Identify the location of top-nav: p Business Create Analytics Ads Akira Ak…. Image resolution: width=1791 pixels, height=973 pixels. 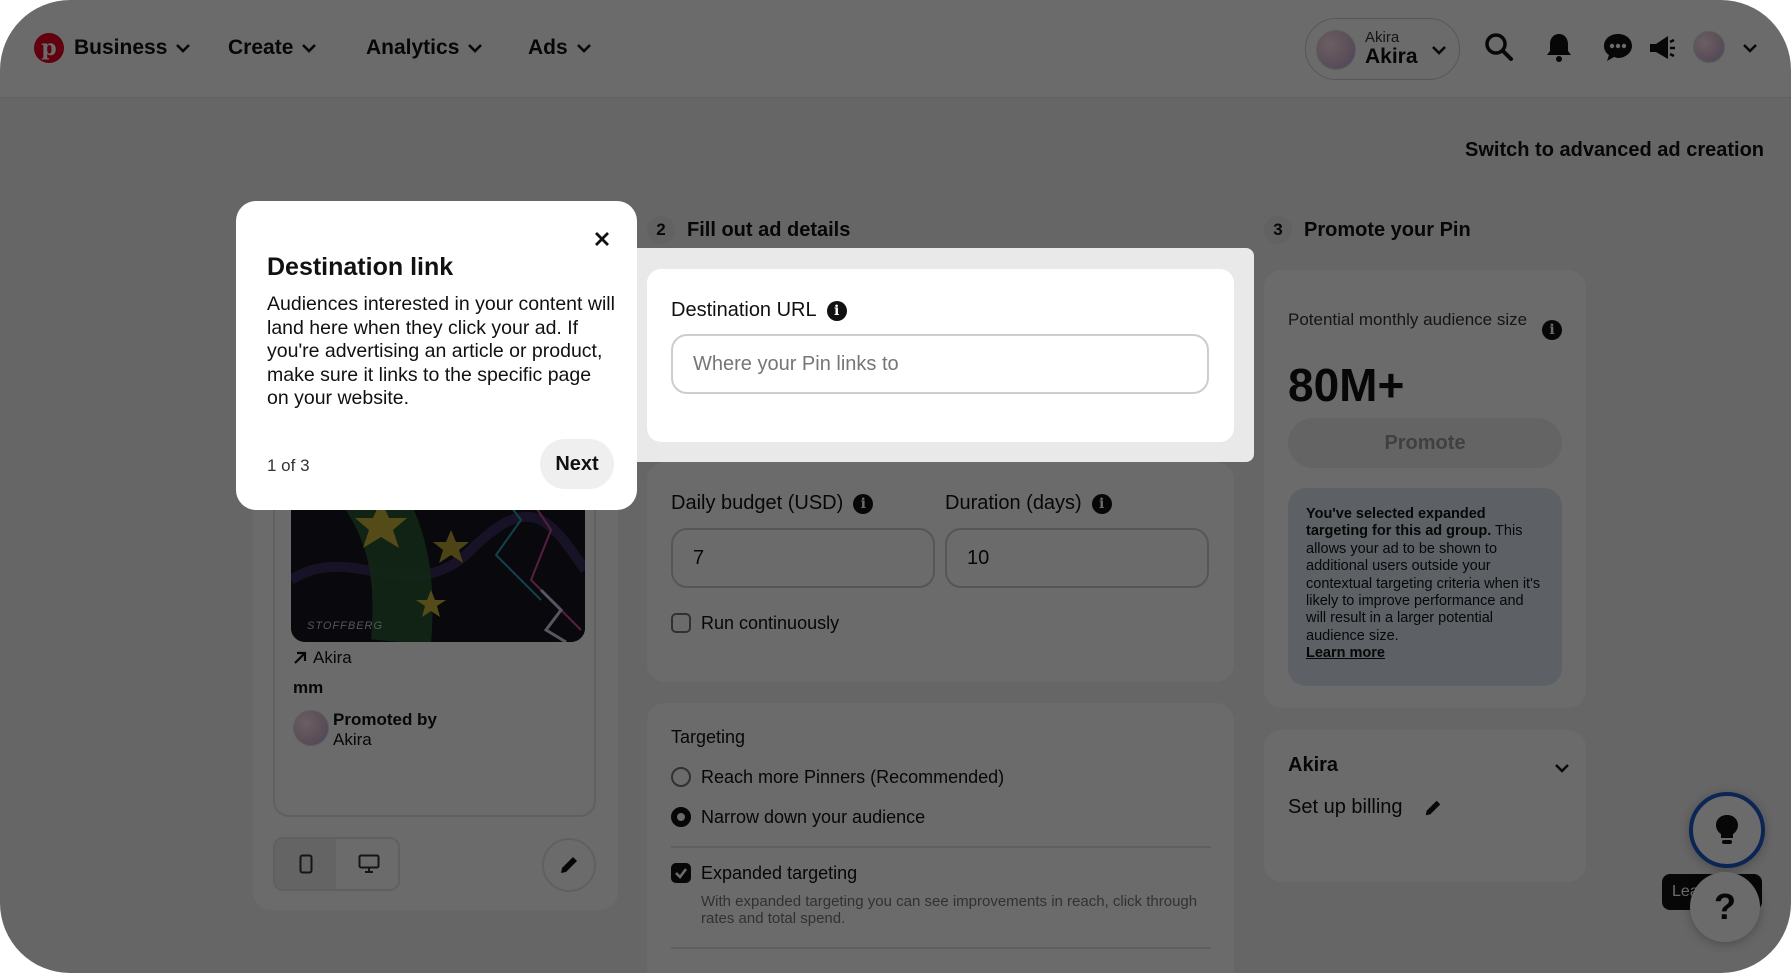
(895, 49).